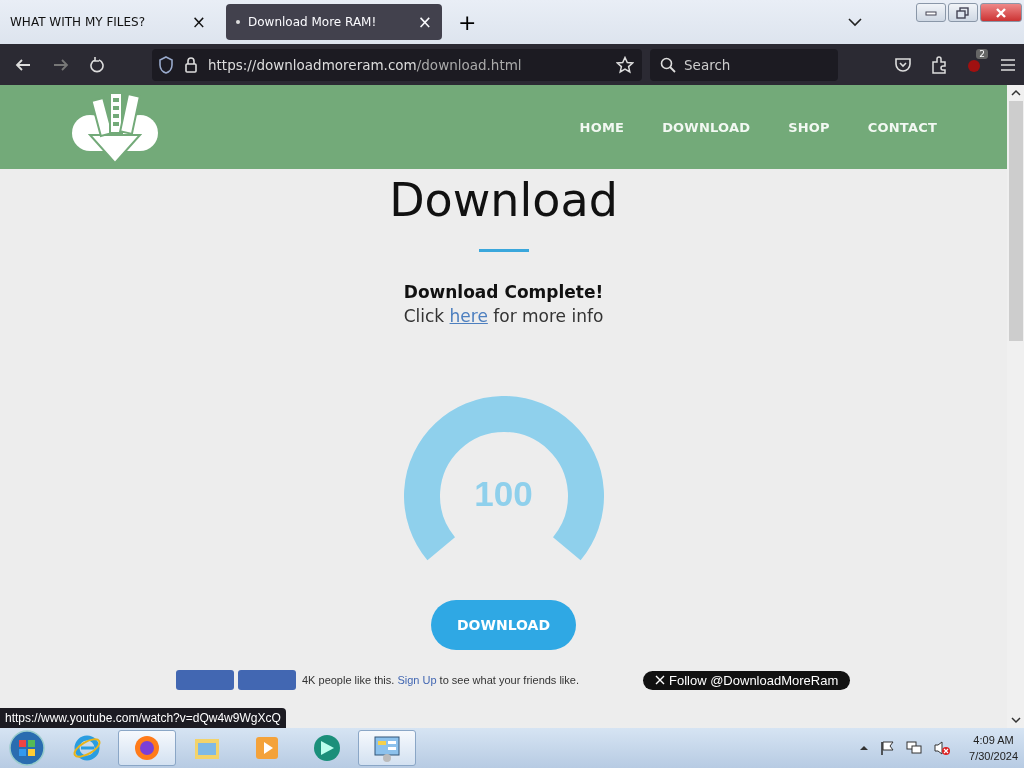 This screenshot has height=768, width=1024. I want to click on minimize-button, so click(931, 12).